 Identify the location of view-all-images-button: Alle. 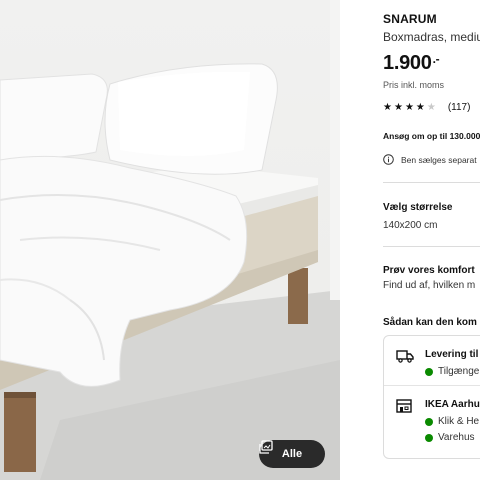
(292, 454).